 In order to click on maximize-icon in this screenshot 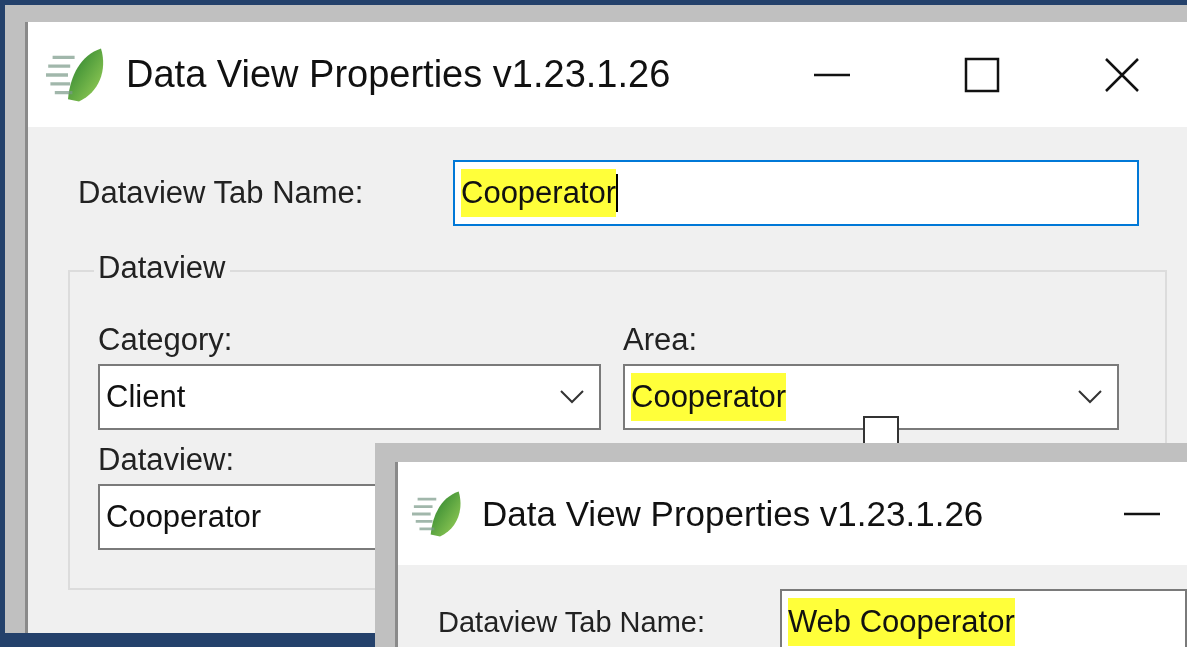, I will do `click(982, 74)`.